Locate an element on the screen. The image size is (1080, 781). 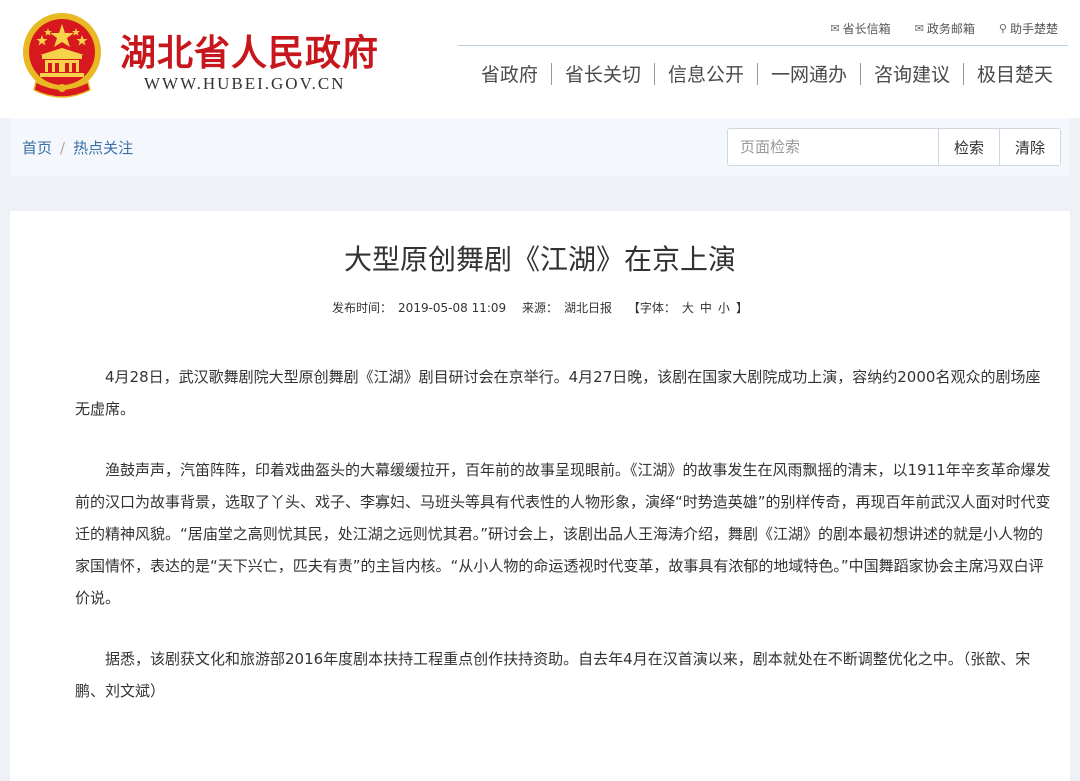
font-size-open: 【字体： is located at coordinates (651, 308).